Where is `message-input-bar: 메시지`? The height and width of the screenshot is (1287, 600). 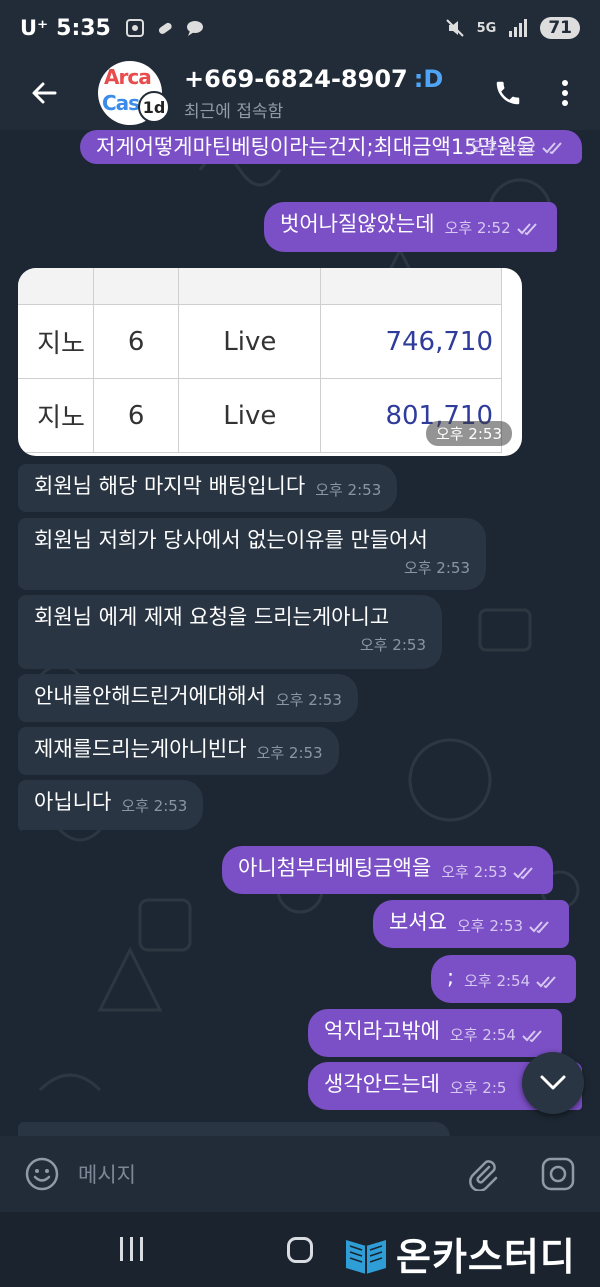
message-input-bar: 메시지 is located at coordinates (300, 1174).